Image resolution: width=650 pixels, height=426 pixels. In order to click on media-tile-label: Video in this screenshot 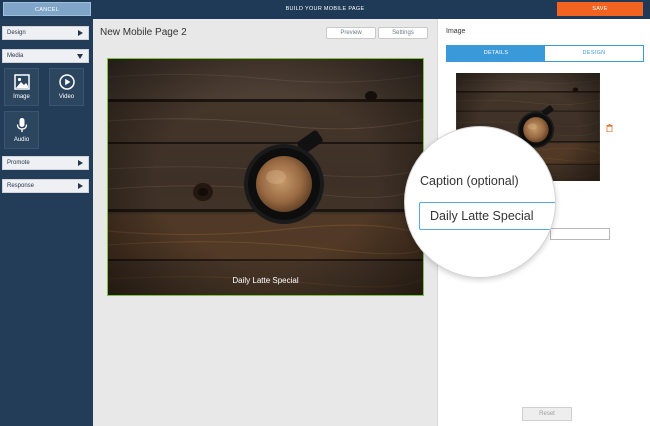, I will do `click(66, 97)`.